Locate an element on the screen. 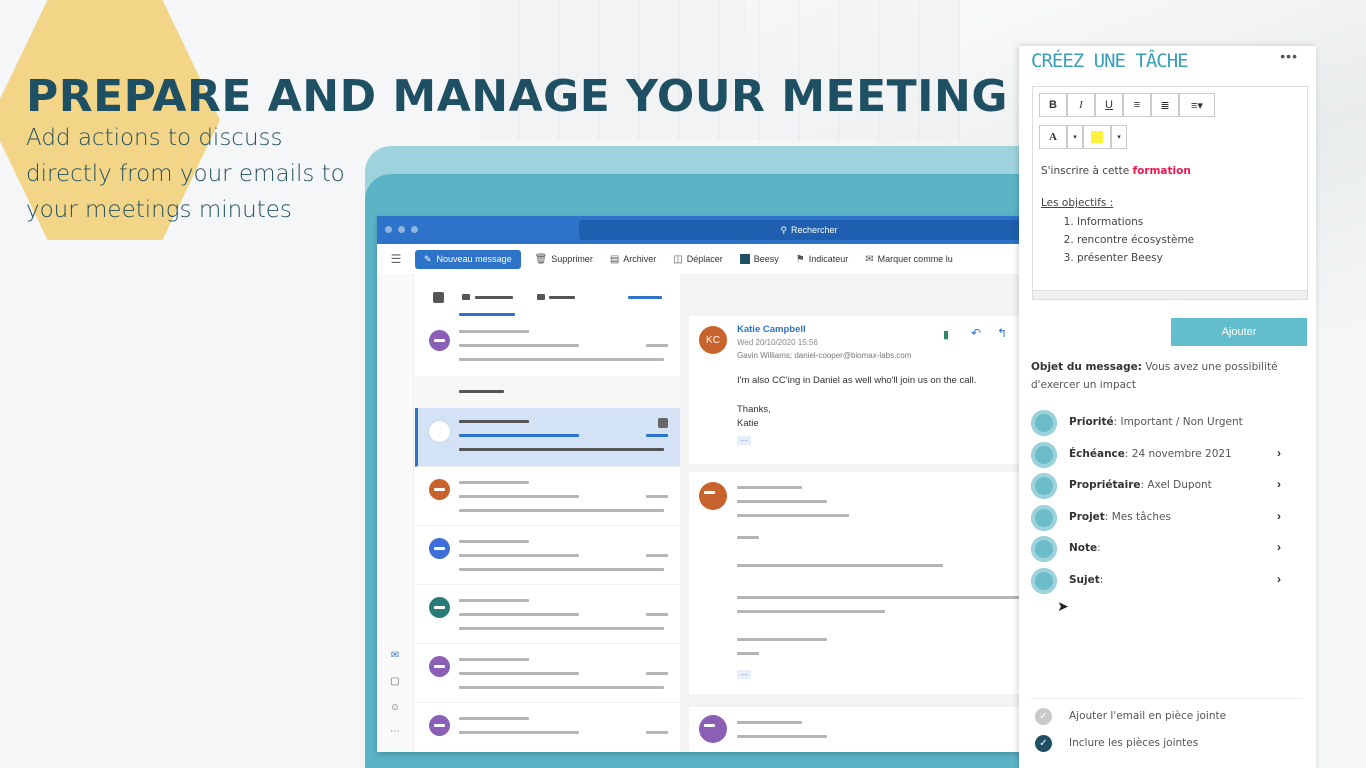  more-icon: ⋯ is located at coordinates (395, 731).